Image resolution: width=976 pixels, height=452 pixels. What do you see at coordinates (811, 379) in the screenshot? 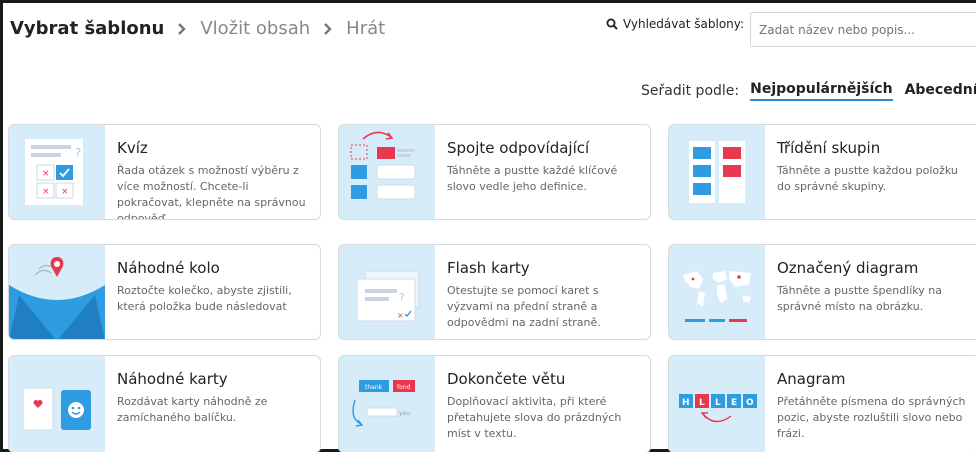
I see `template-title: Anagram` at bounding box center [811, 379].